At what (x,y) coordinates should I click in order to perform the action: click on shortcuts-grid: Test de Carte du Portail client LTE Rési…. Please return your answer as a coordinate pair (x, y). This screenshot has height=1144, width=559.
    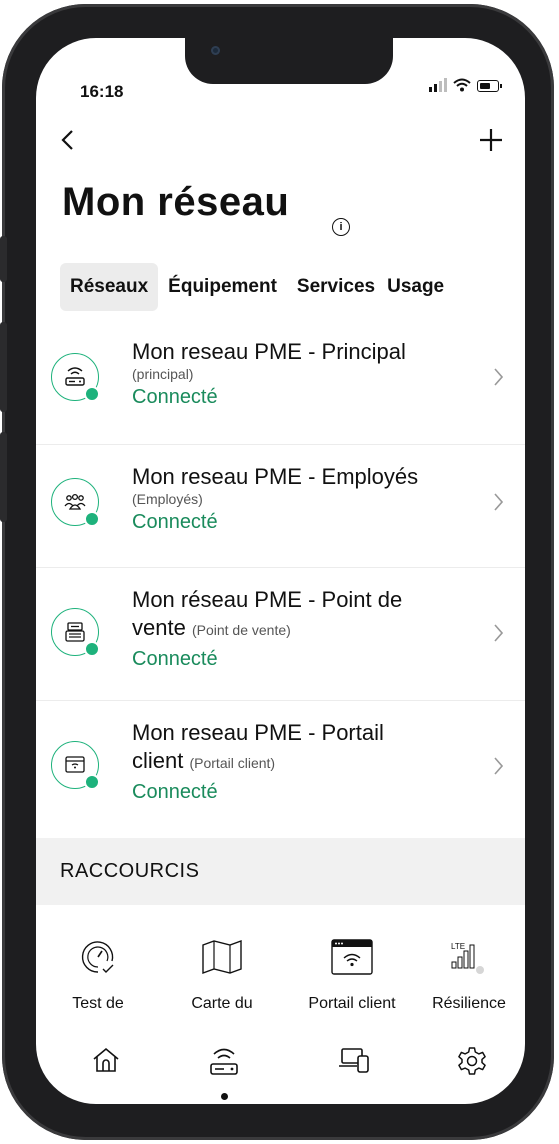
    Looking at the image, I should click on (280, 983).